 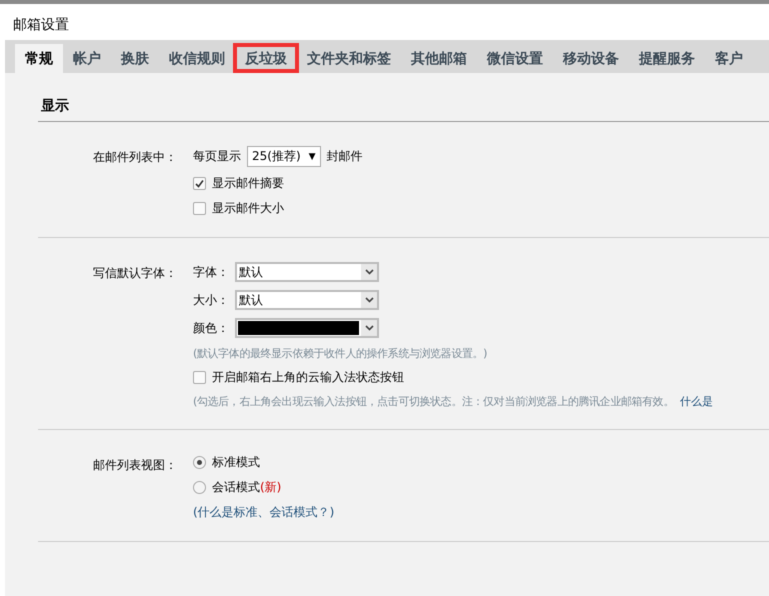 What do you see at coordinates (403, 109) in the screenshot?
I see `section-title: 显示` at bounding box center [403, 109].